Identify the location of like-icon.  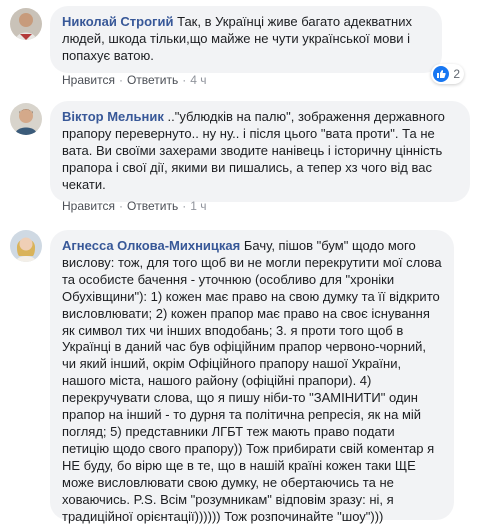
(441, 74).